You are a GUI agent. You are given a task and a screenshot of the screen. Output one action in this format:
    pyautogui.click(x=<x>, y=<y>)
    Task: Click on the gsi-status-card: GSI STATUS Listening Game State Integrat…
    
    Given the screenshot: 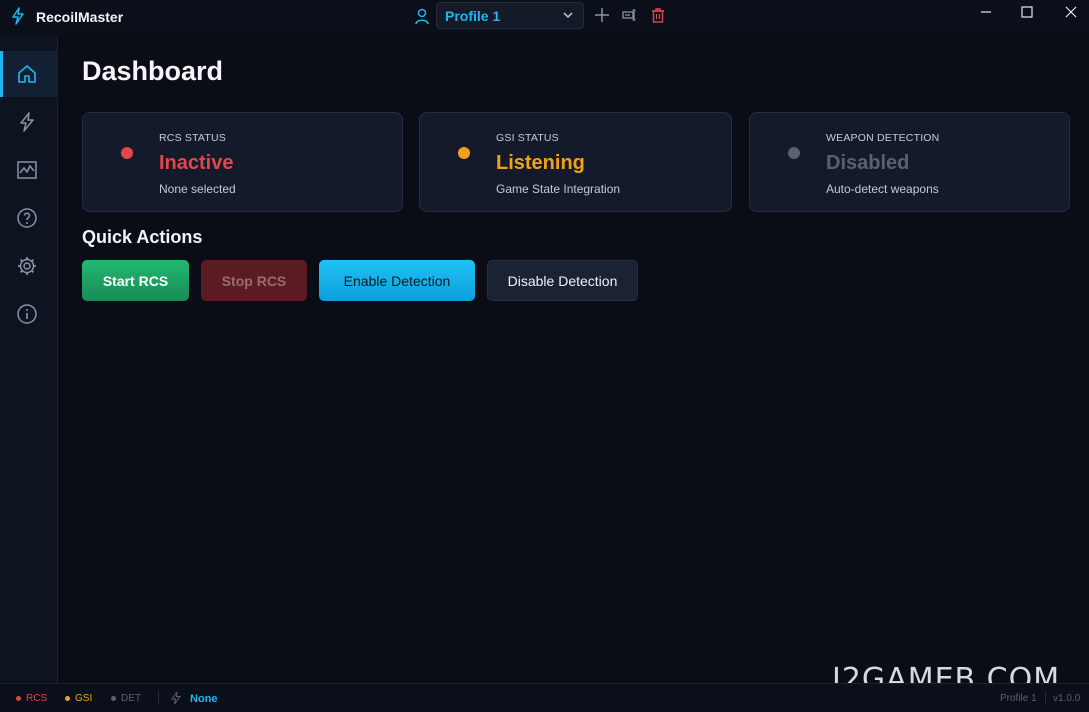 What is the action you would take?
    pyautogui.click(x=575, y=162)
    